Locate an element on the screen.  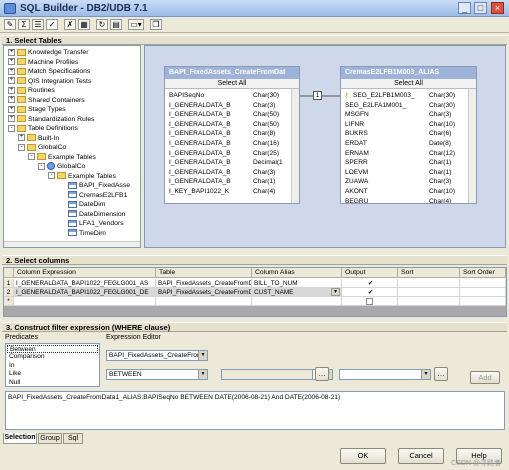
predicate-item: Like is located at coordinates (52, 374).